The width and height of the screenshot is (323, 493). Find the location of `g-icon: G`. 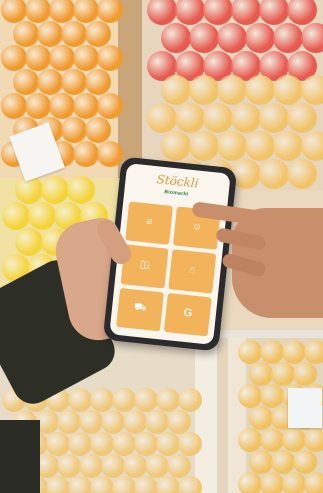

g-icon: G is located at coordinates (187, 313).